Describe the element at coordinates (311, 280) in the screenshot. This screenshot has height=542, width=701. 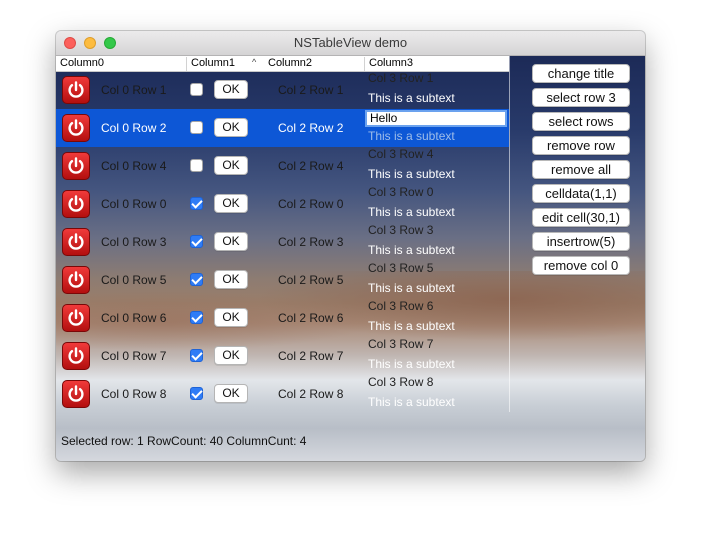
I see `cell-column2: Col 2 Row 5` at that location.